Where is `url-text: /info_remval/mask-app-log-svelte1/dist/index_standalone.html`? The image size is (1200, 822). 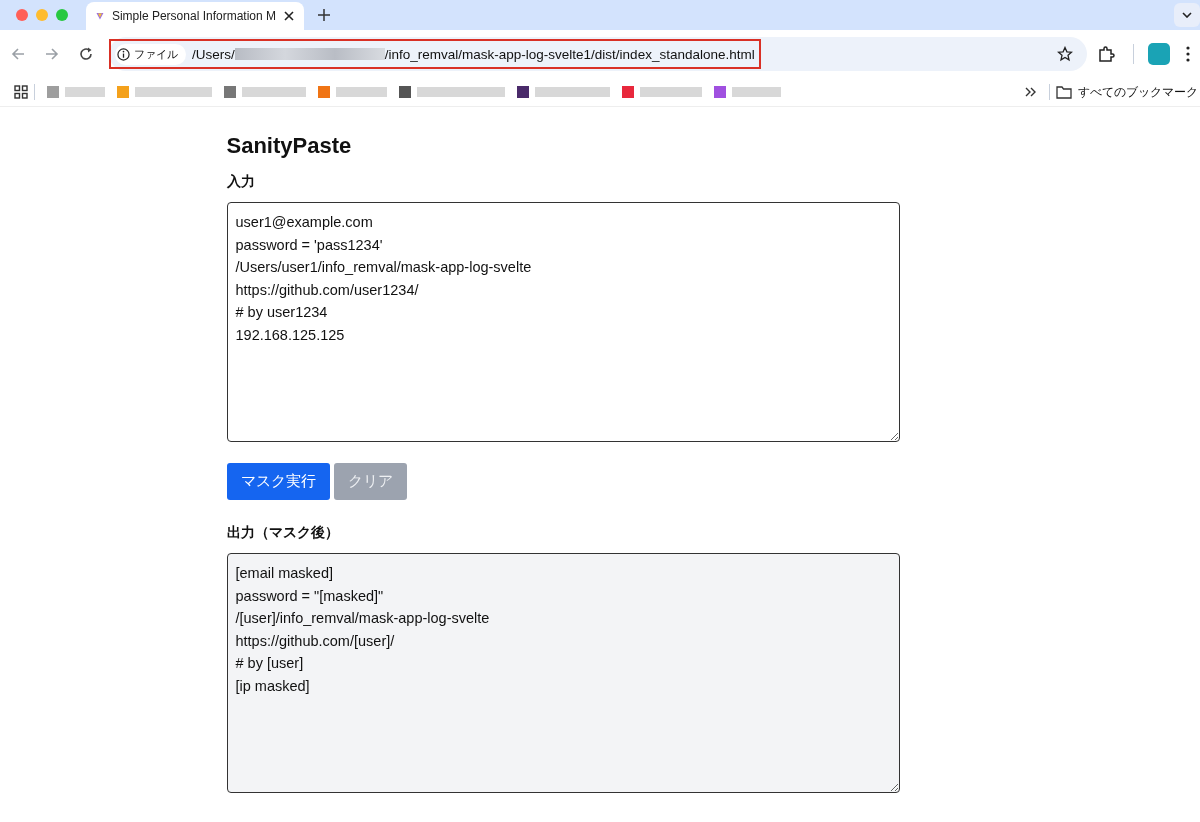 url-text: /info_remval/mask-app-log-svelte1/dist/index_standalone.html is located at coordinates (569, 54).